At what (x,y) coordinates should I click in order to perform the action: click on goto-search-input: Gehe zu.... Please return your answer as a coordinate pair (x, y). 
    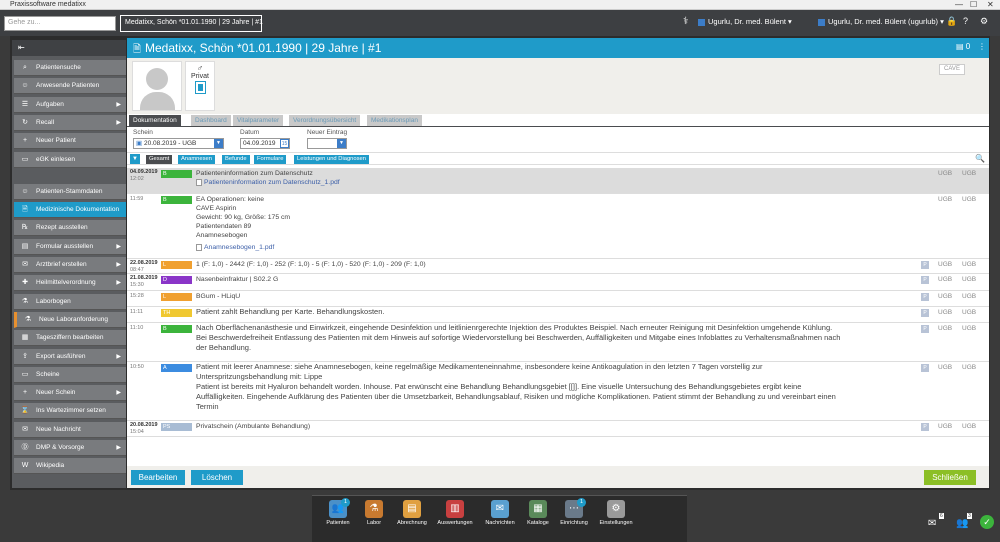
    Looking at the image, I should click on (60, 23).